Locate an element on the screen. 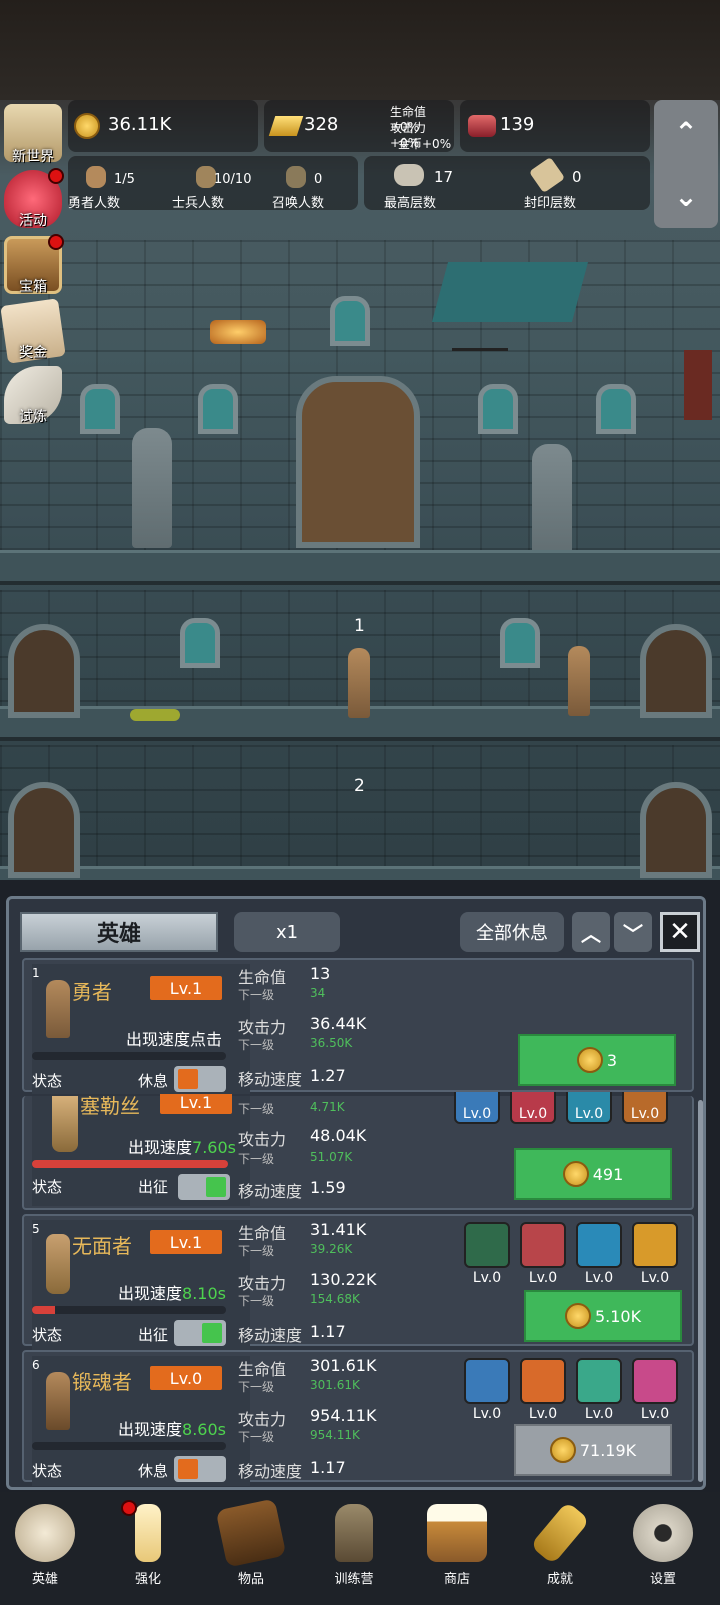 This screenshot has width=720, height=1605. nav-shop: 商店 is located at coordinates (457, 1545).